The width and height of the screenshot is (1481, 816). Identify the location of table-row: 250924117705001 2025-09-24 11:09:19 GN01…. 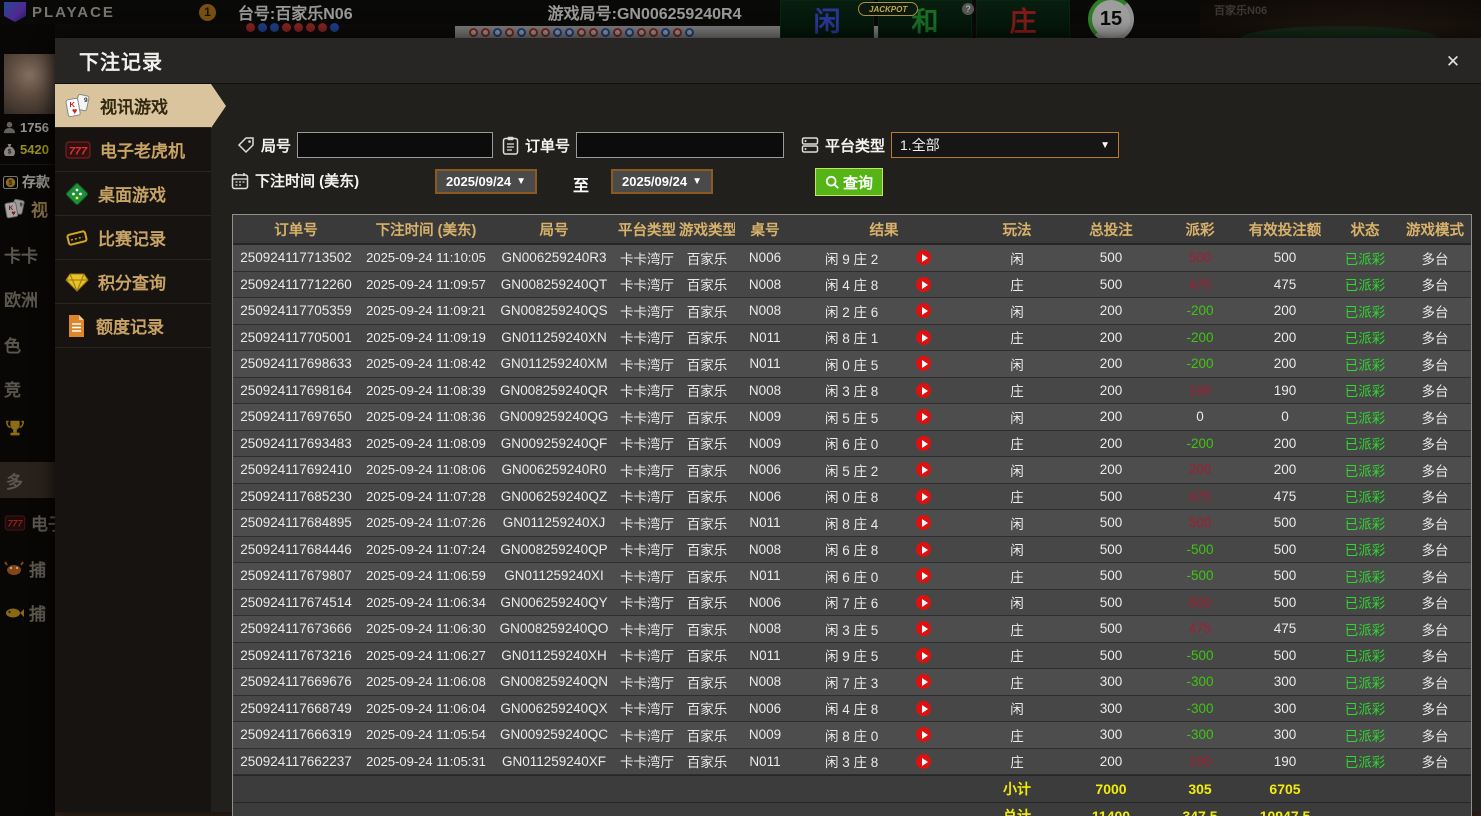
(852, 337).